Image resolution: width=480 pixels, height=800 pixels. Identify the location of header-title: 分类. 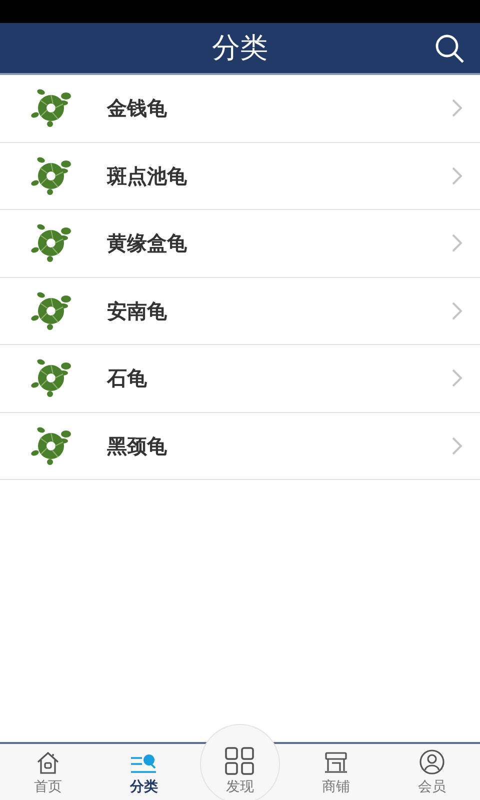
(240, 48).